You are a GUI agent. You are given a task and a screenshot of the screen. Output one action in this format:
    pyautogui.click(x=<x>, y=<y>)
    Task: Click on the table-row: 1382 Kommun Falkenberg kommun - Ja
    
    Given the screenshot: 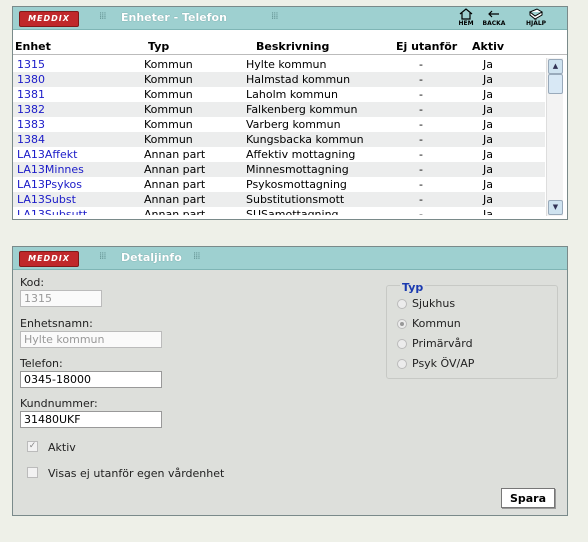 What is the action you would take?
    pyautogui.click(x=279, y=109)
    